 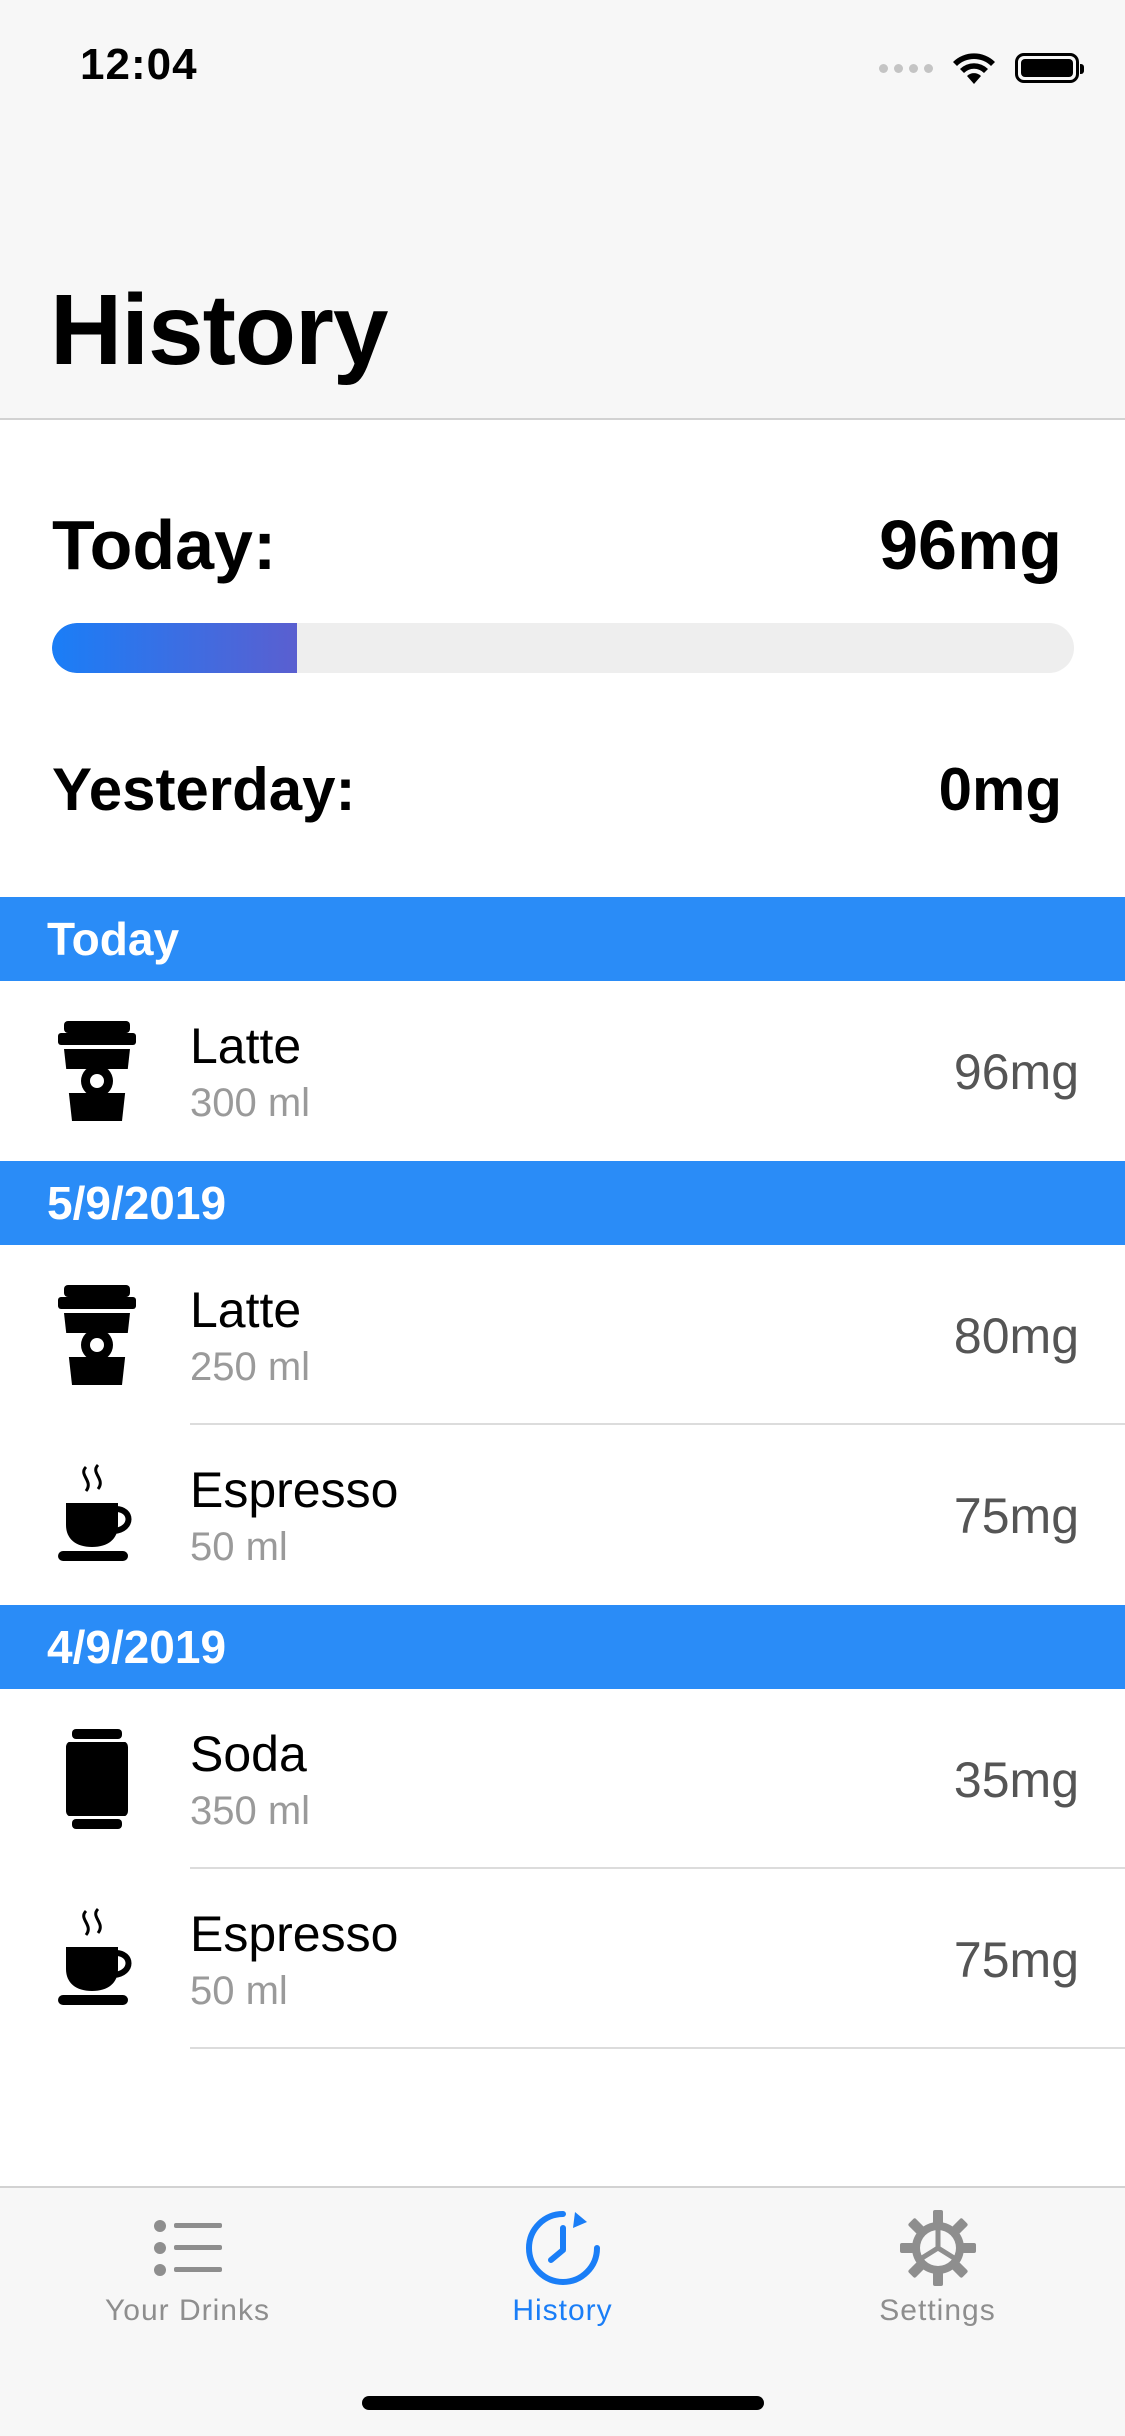 What do you see at coordinates (557, 789) in the screenshot?
I see `yesterday-summary: Yesterday: 0mg` at bounding box center [557, 789].